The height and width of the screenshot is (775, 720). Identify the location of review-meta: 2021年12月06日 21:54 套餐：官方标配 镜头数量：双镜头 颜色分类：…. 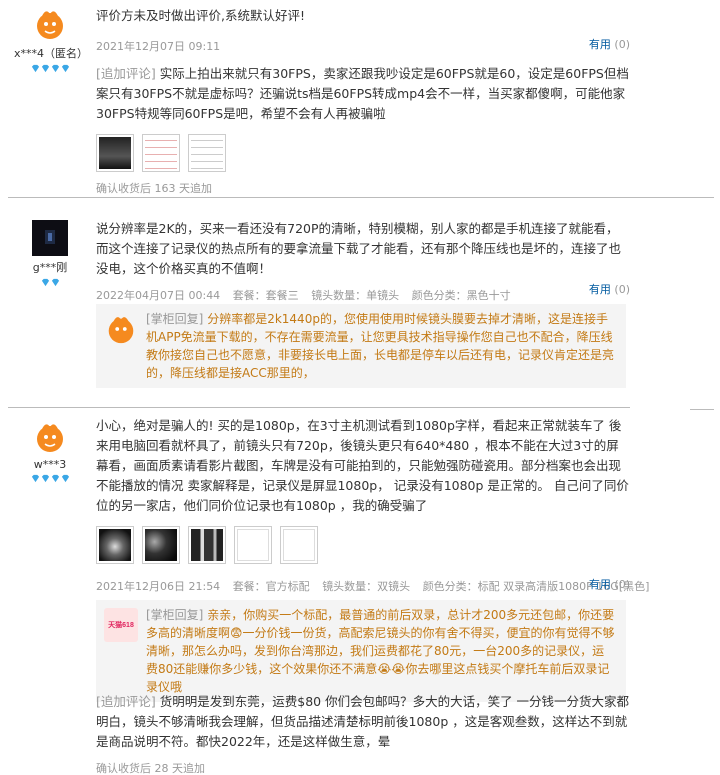
(372, 586).